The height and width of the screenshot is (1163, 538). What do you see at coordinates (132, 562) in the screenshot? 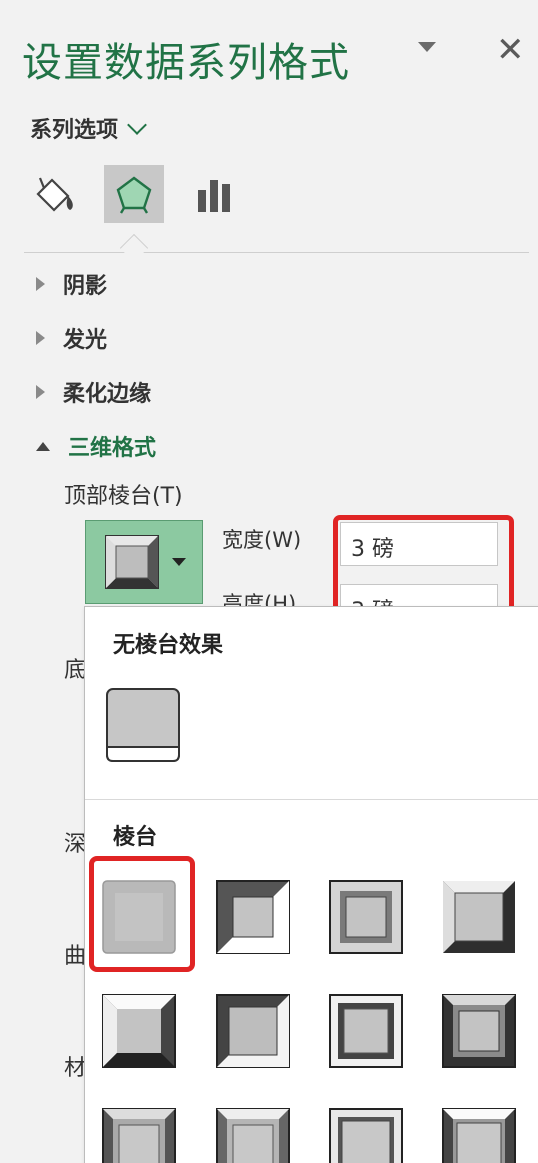
I see `bevel-preview-icon` at bounding box center [132, 562].